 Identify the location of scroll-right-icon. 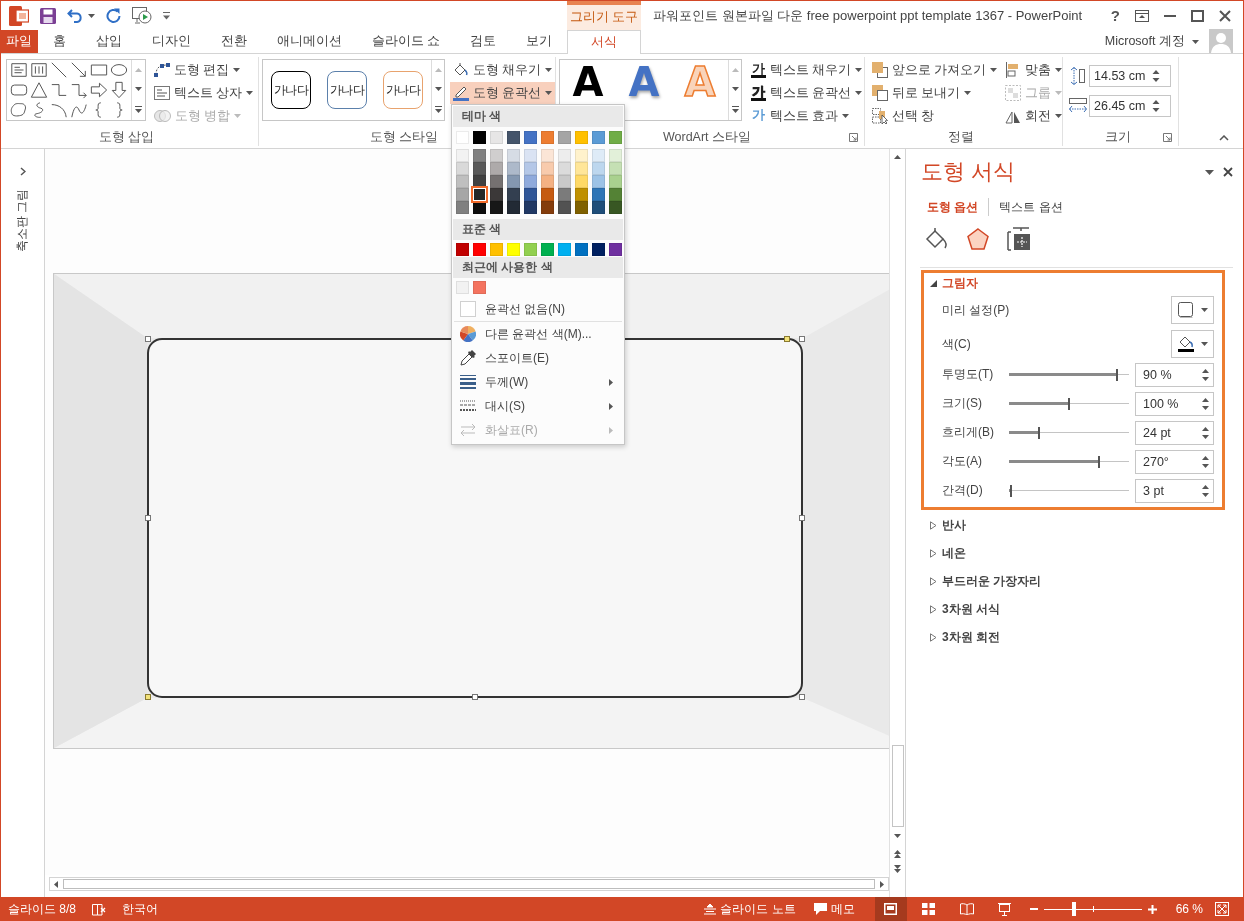
(882, 884).